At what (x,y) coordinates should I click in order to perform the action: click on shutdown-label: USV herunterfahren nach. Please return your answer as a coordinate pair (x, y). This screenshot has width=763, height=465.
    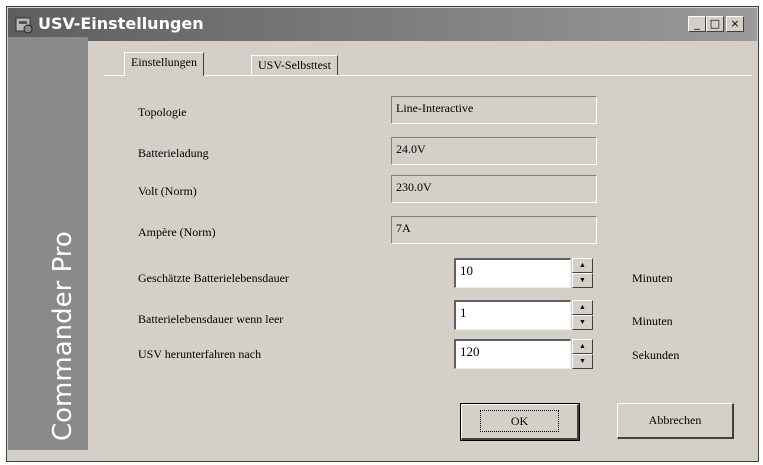
    Looking at the image, I should click on (200, 354).